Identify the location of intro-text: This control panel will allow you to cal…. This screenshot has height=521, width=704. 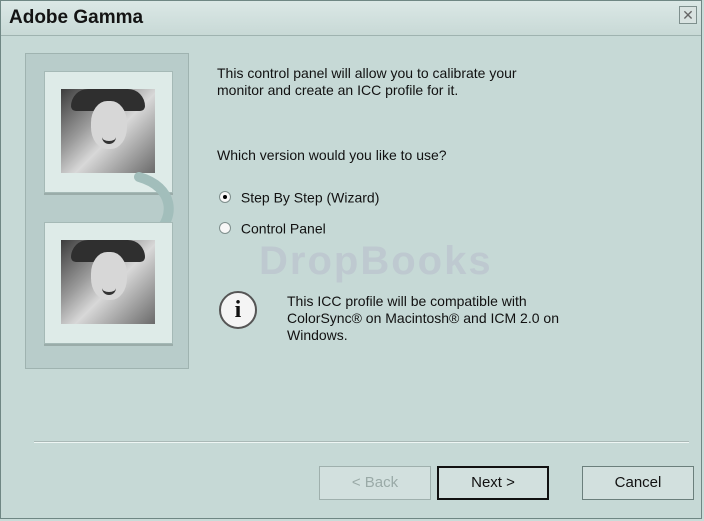
(367, 81).